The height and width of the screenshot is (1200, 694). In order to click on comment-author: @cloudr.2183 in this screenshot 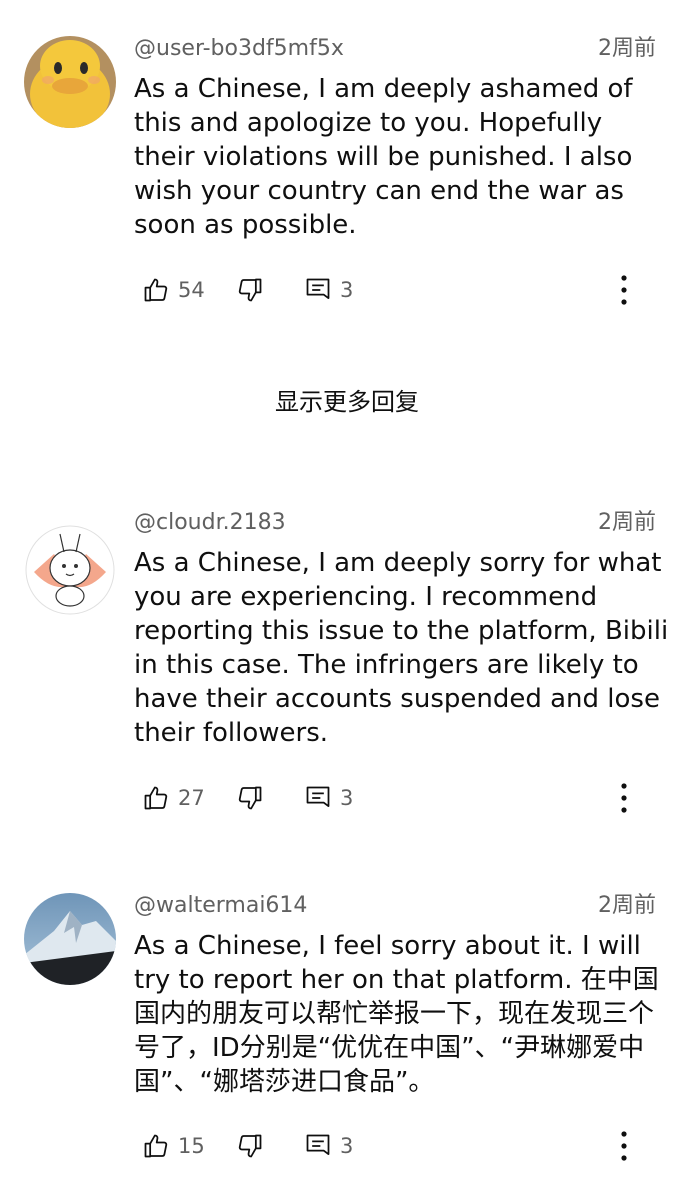, I will do `click(210, 523)`.